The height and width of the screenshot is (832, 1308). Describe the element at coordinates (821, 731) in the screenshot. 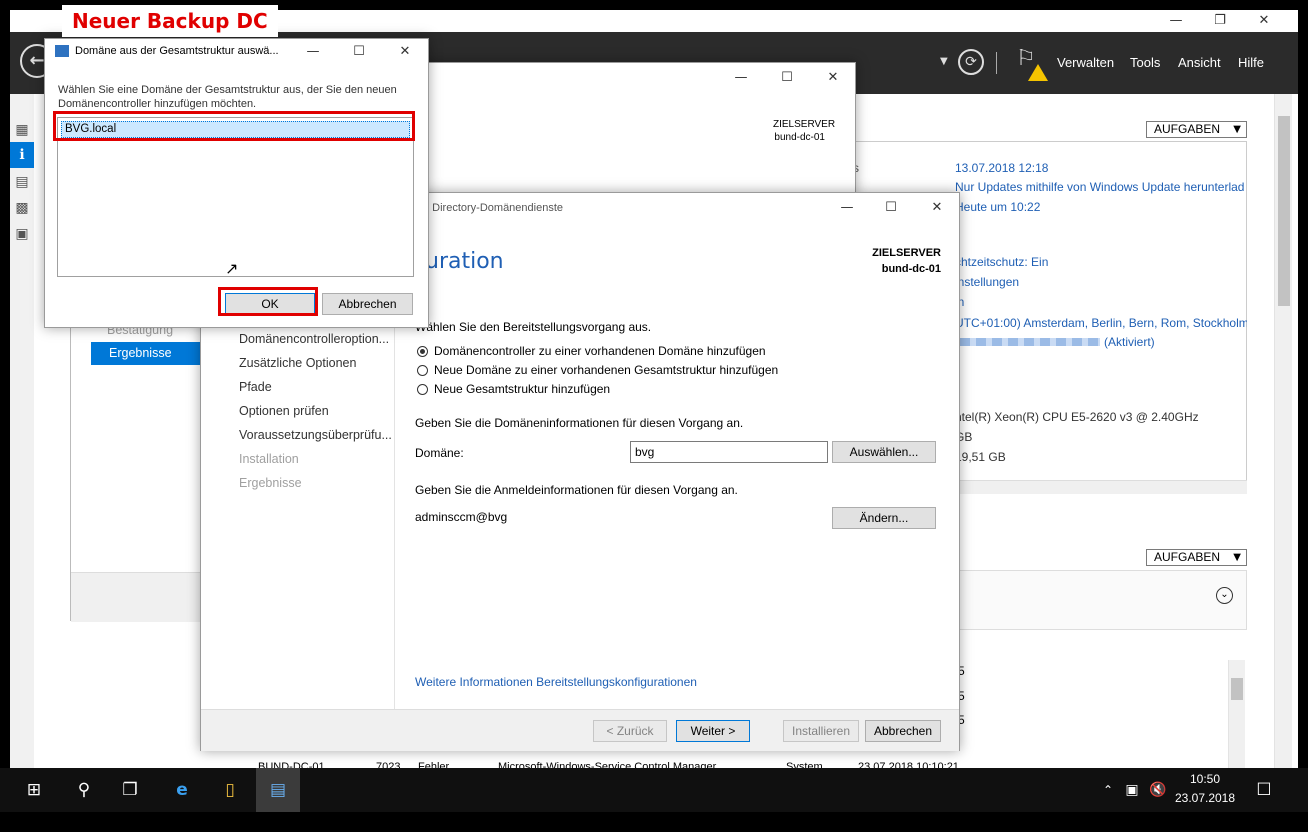

I see `install-button: Installieren` at that location.